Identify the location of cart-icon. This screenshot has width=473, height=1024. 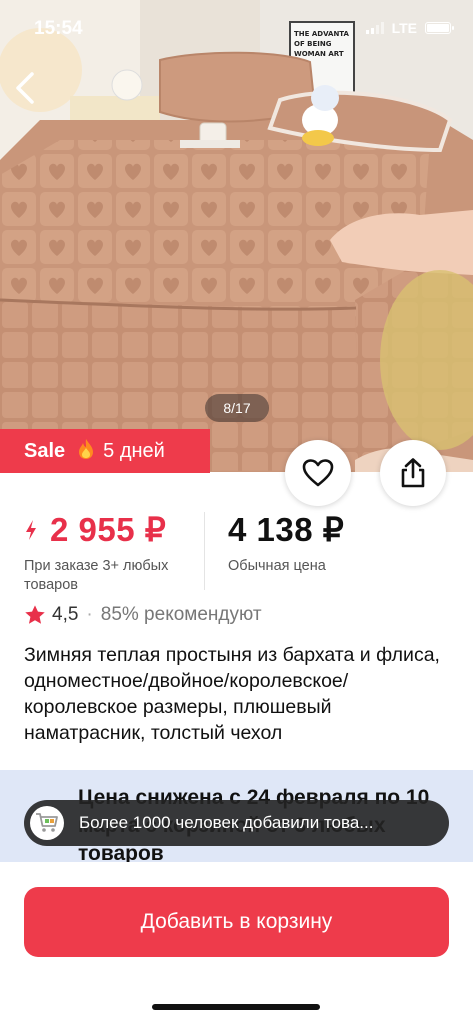
(47, 823).